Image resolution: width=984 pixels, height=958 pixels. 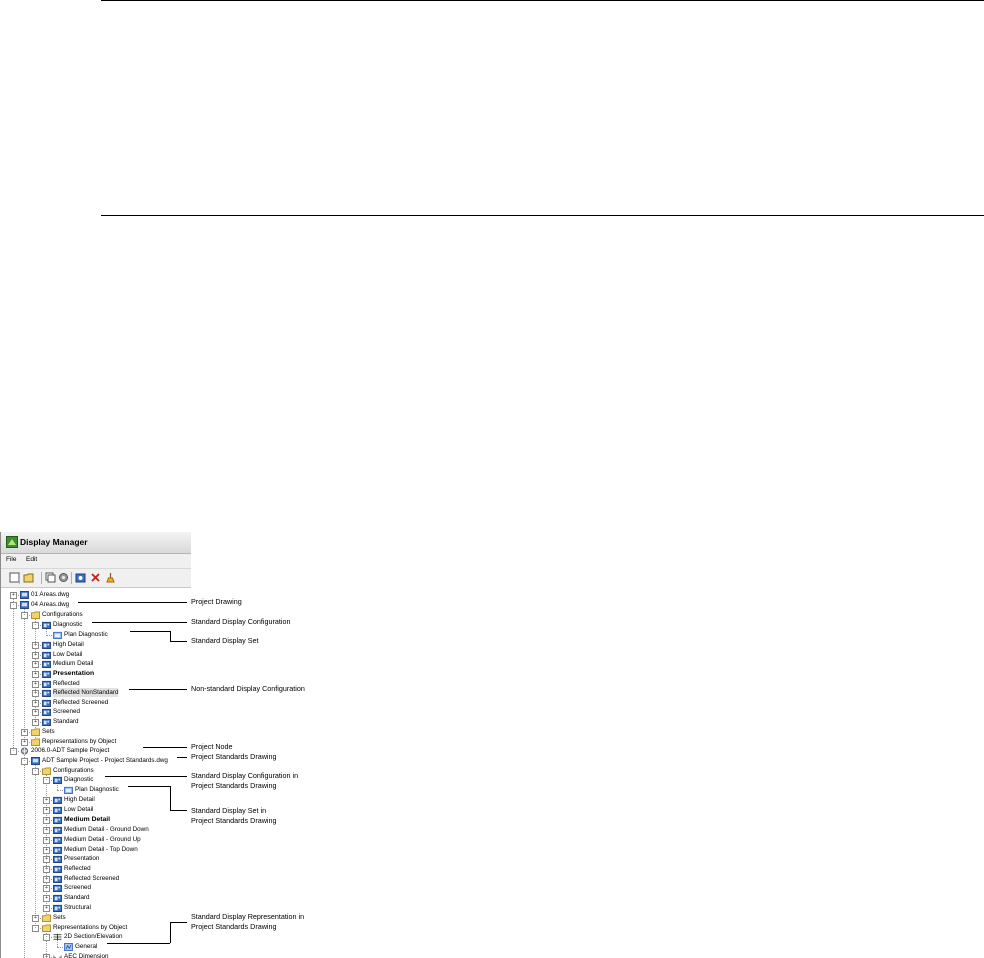 I want to click on tree-node-label: Diagnostic, so click(x=68, y=624).